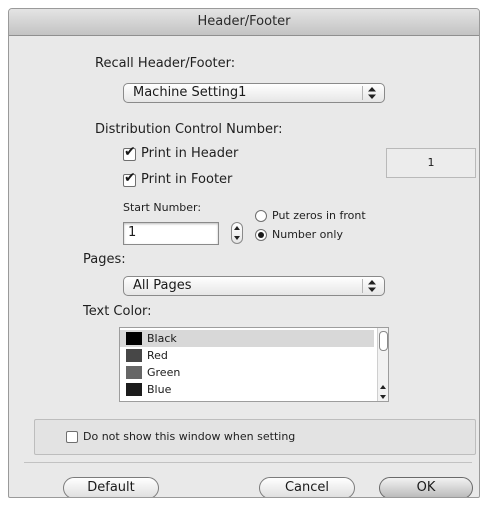 Image resolution: width=488 pixels, height=506 pixels. Describe the element at coordinates (307, 234) in the screenshot. I see `number-only-label: Number only` at that location.